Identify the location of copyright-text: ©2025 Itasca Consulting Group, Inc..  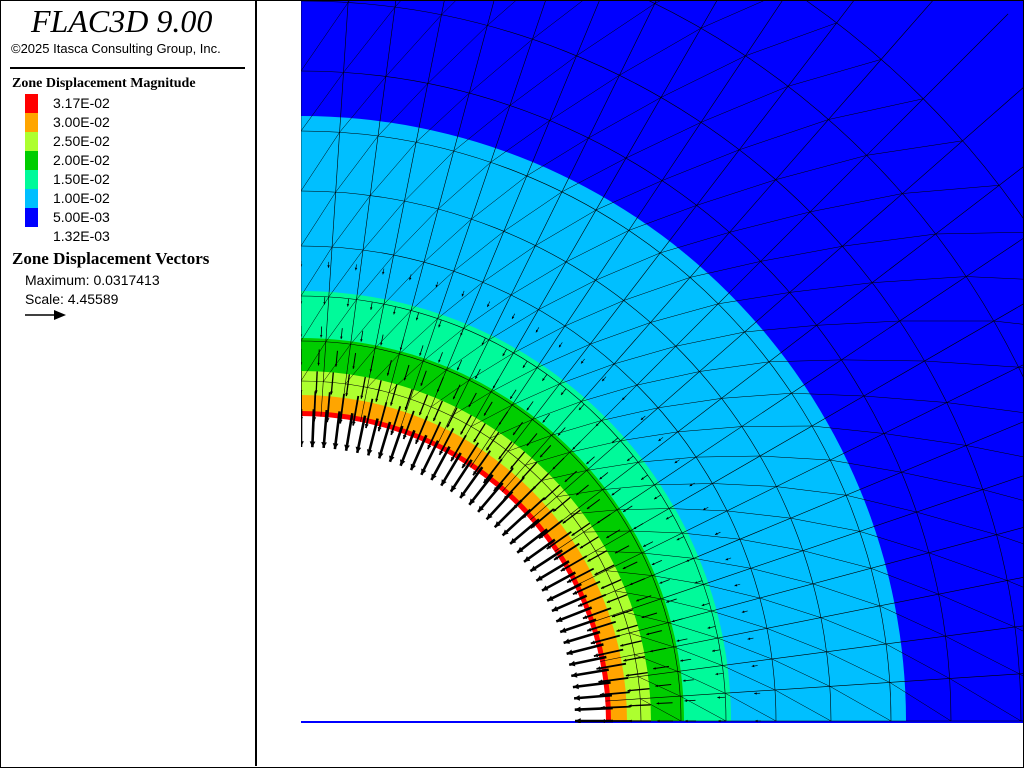
(116, 48).